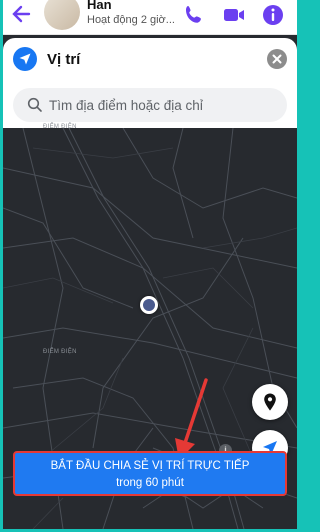  What do you see at coordinates (25, 59) in the screenshot?
I see `location-arrow-icon` at bounding box center [25, 59].